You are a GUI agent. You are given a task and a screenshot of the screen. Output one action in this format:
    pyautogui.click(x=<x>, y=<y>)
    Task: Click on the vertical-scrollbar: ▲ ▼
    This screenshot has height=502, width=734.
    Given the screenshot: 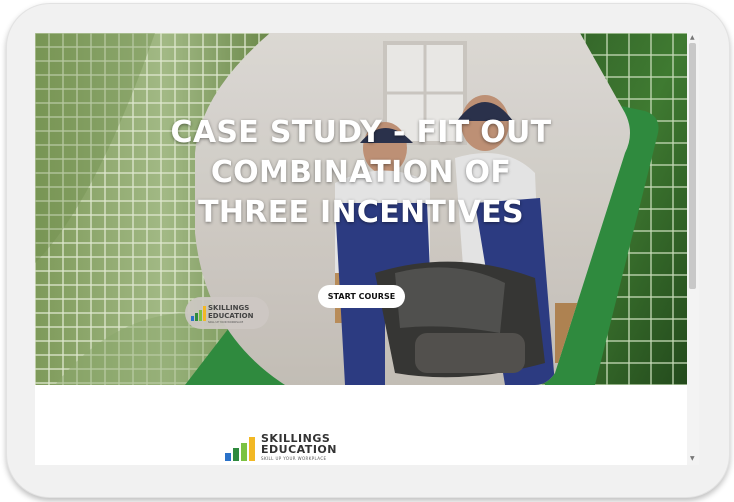 What is the action you would take?
    pyautogui.click(x=693, y=249)
    